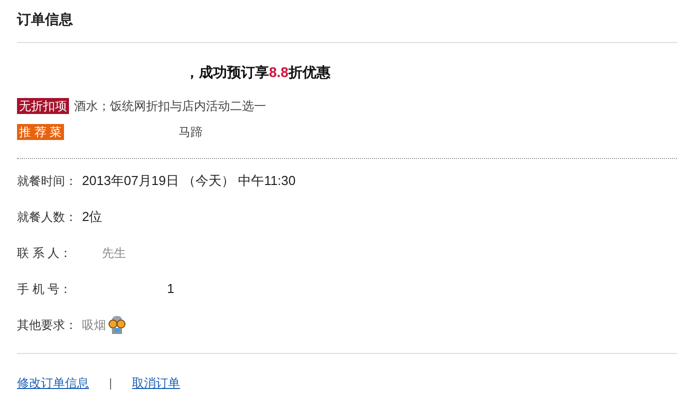 Image resolution: width=694 pixels, height=400 pixels. What do you see at coordinates (94, 325) in the screenshot?
I see `field-value: 吸烟` at bounding box center [94, 325].